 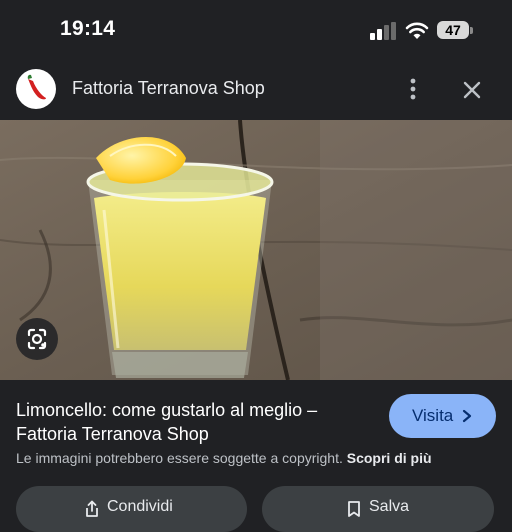 I want to click on lens-icon, so click(x=37, y=339).